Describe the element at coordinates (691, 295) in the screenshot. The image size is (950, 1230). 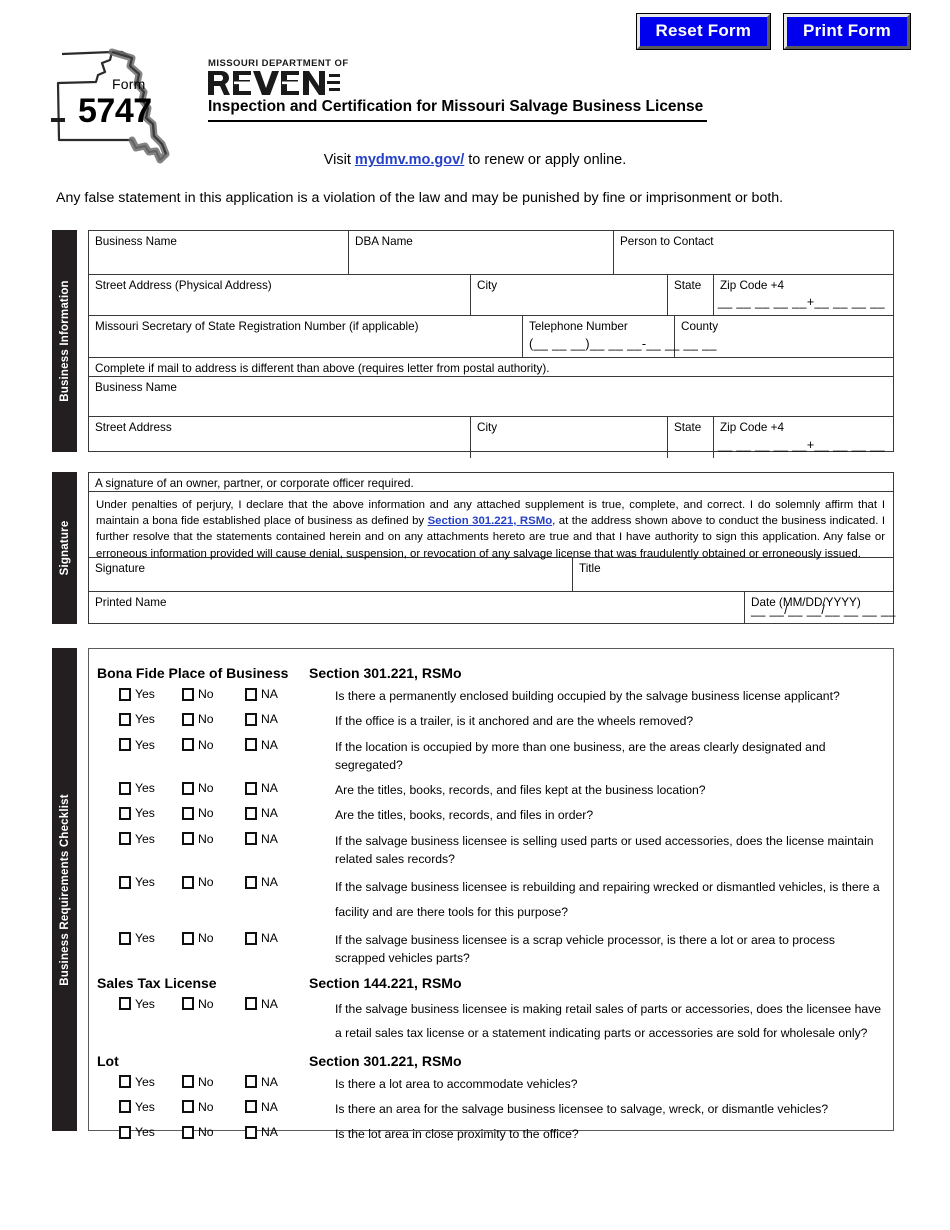
I see `state-field: State` at that location.